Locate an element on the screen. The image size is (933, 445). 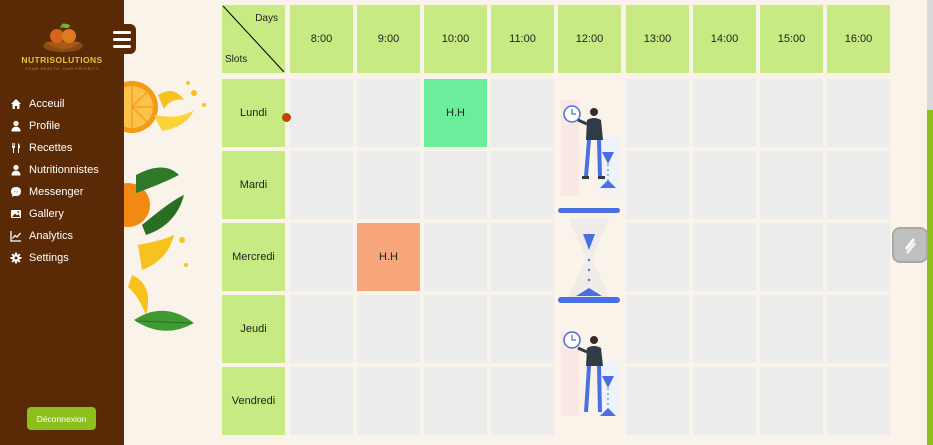
sidebar-item-settings: Settings is located at coordinates (62, 258).